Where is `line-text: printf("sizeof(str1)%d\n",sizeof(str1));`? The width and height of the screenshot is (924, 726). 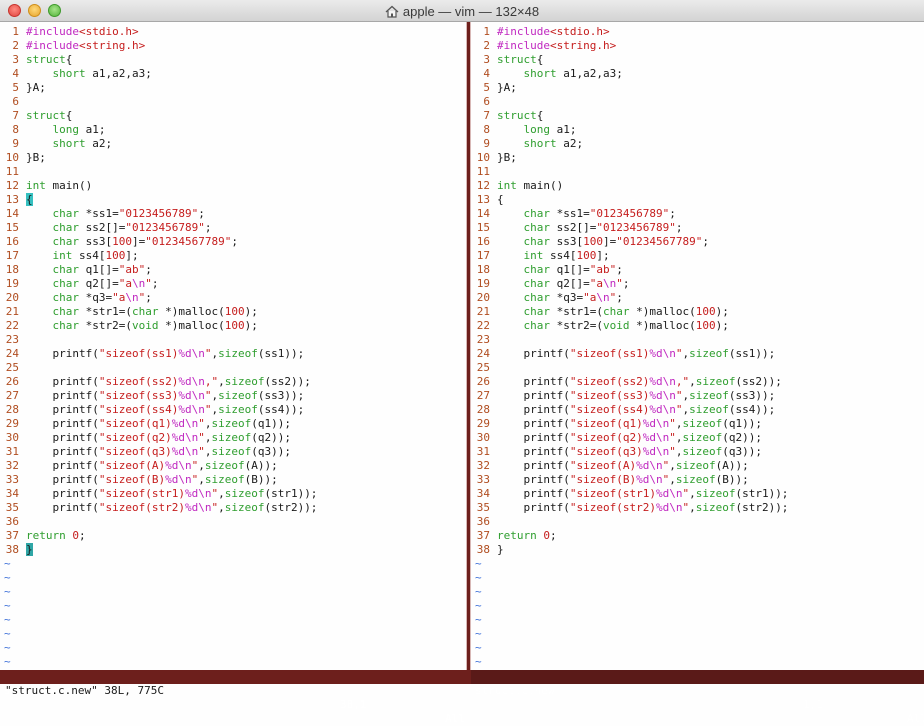 line-text: printf("sizeof(str1)%d\n",sizeof(str1)); is located at coordinates (171, 494).